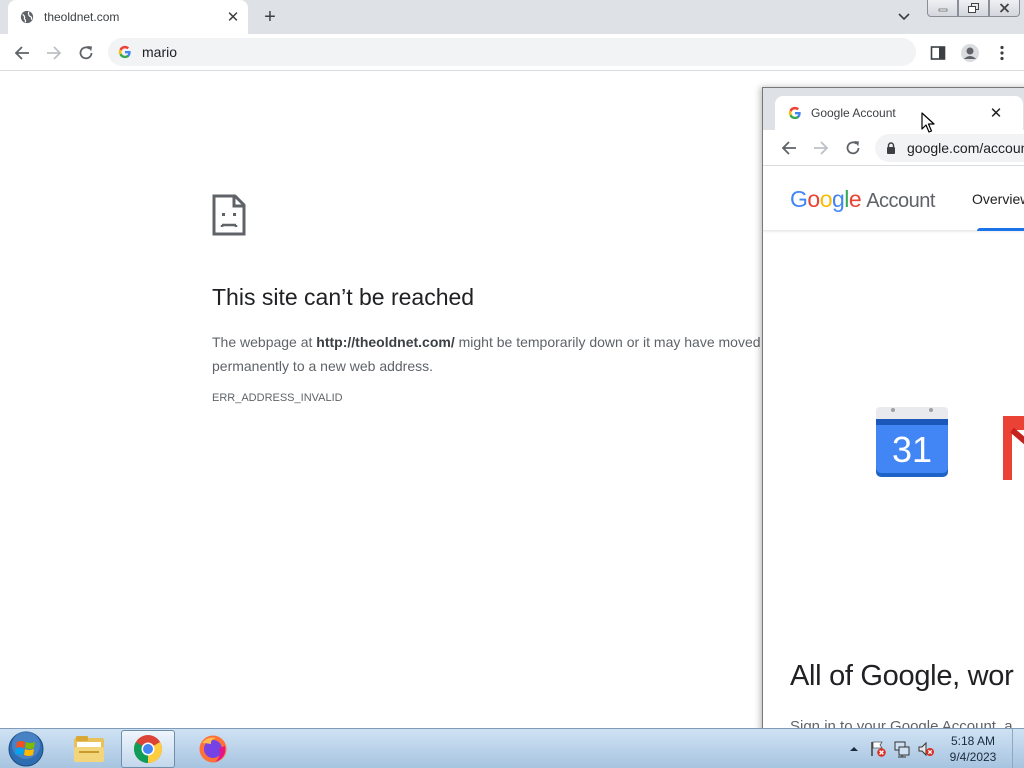 The image size is (1024, 768). Describe the element at coordinates (1018, 748) in the screenshot. I see `show-desktop-button` at that location.